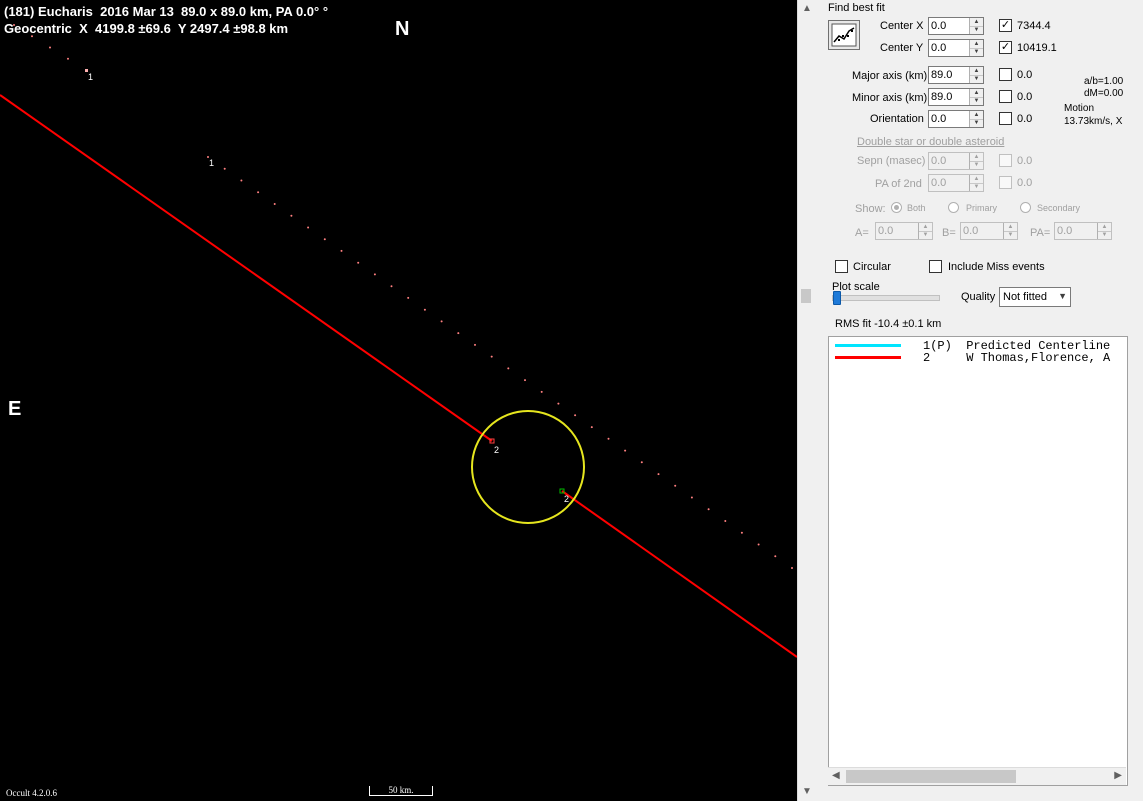  I want to click on pa-label: PA=, so click(1040, 233).